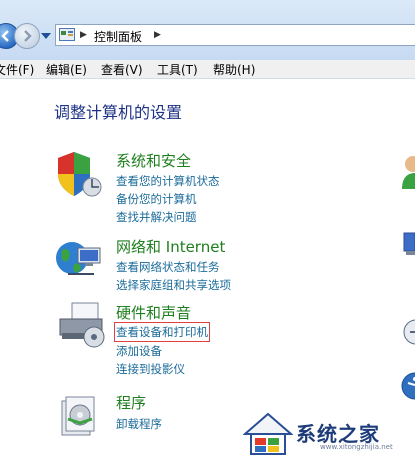  Describe the element at coordinates (173, 285) in the screenshot. I see `link-homegroup-sharing: 选择家庭组和共享选项` at that location.